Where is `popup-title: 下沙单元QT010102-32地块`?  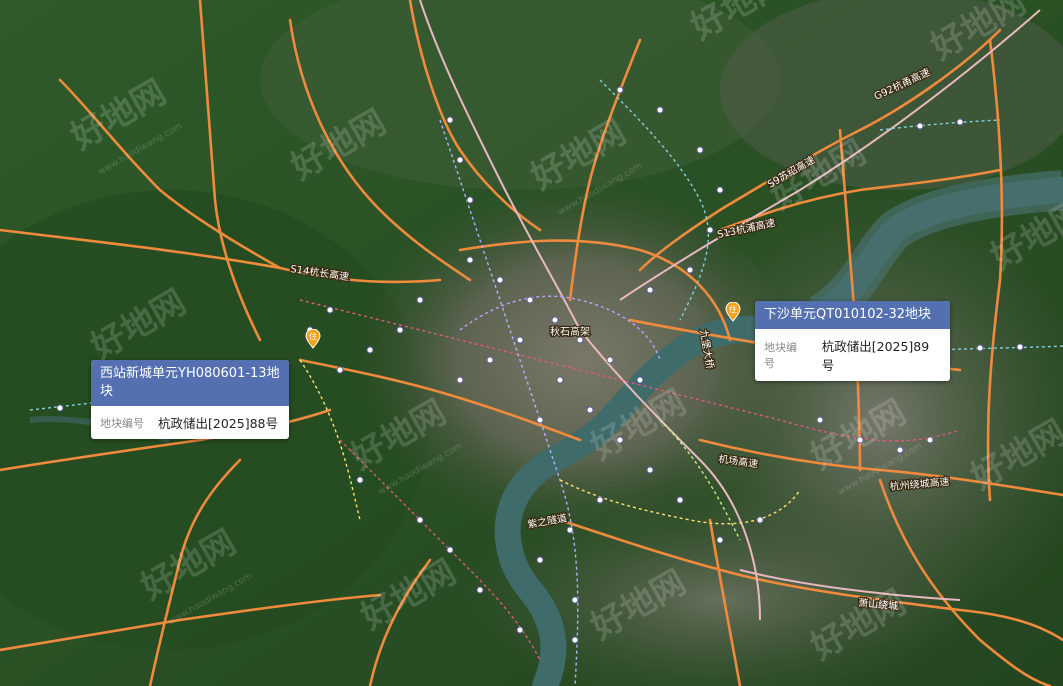
popup-title: 下沙单元QT010102-32地块 is located at coordinates (852, 315).